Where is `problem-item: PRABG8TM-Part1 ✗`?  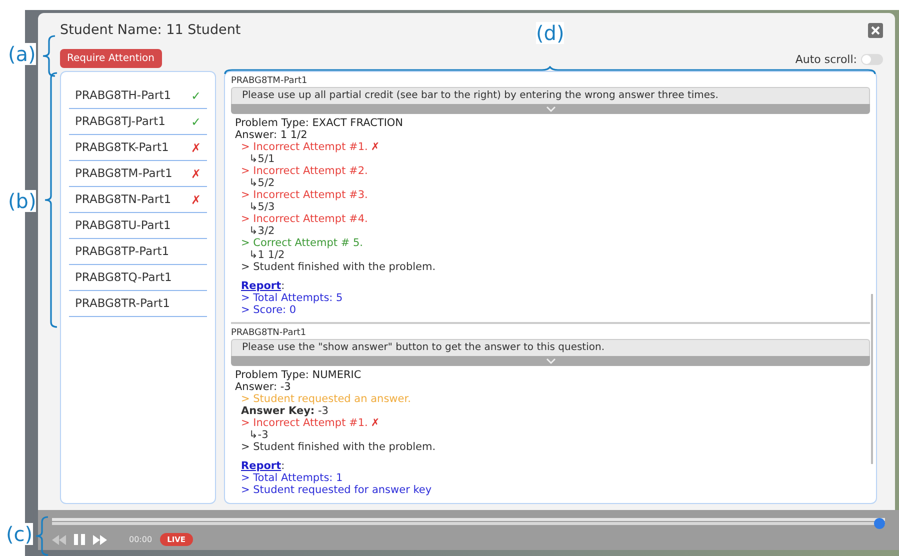
problem-item: PRABG8TM-Part1 ✗ is located at coordinates (138, 174).